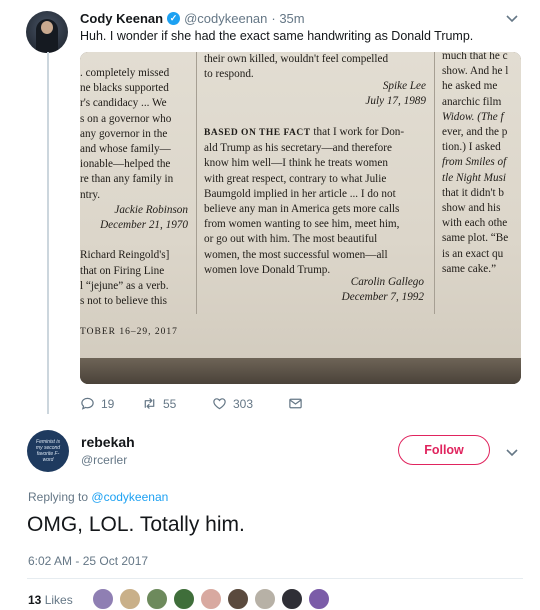 This screenshot has height=610, width=540. I want to click on like-count: 303, so click(243, 403).